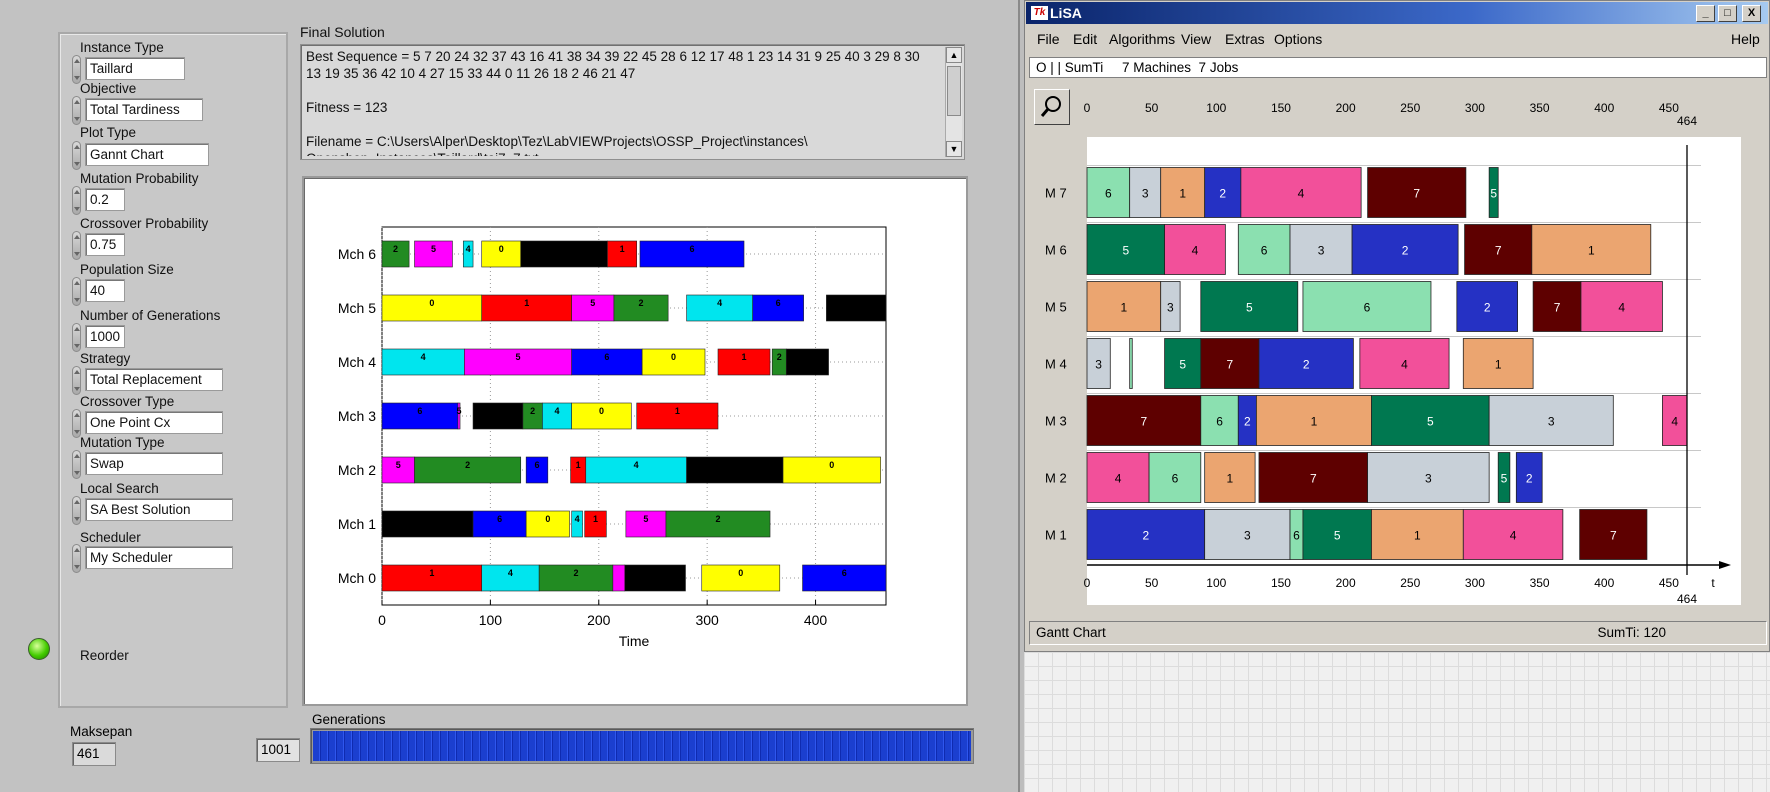 This screenshot has width=1770, height=792. What do you see at coordinates (954, 149) in the screenshot?
I see `scroll-down-icon: ▼` at bounding box center [954, 149].